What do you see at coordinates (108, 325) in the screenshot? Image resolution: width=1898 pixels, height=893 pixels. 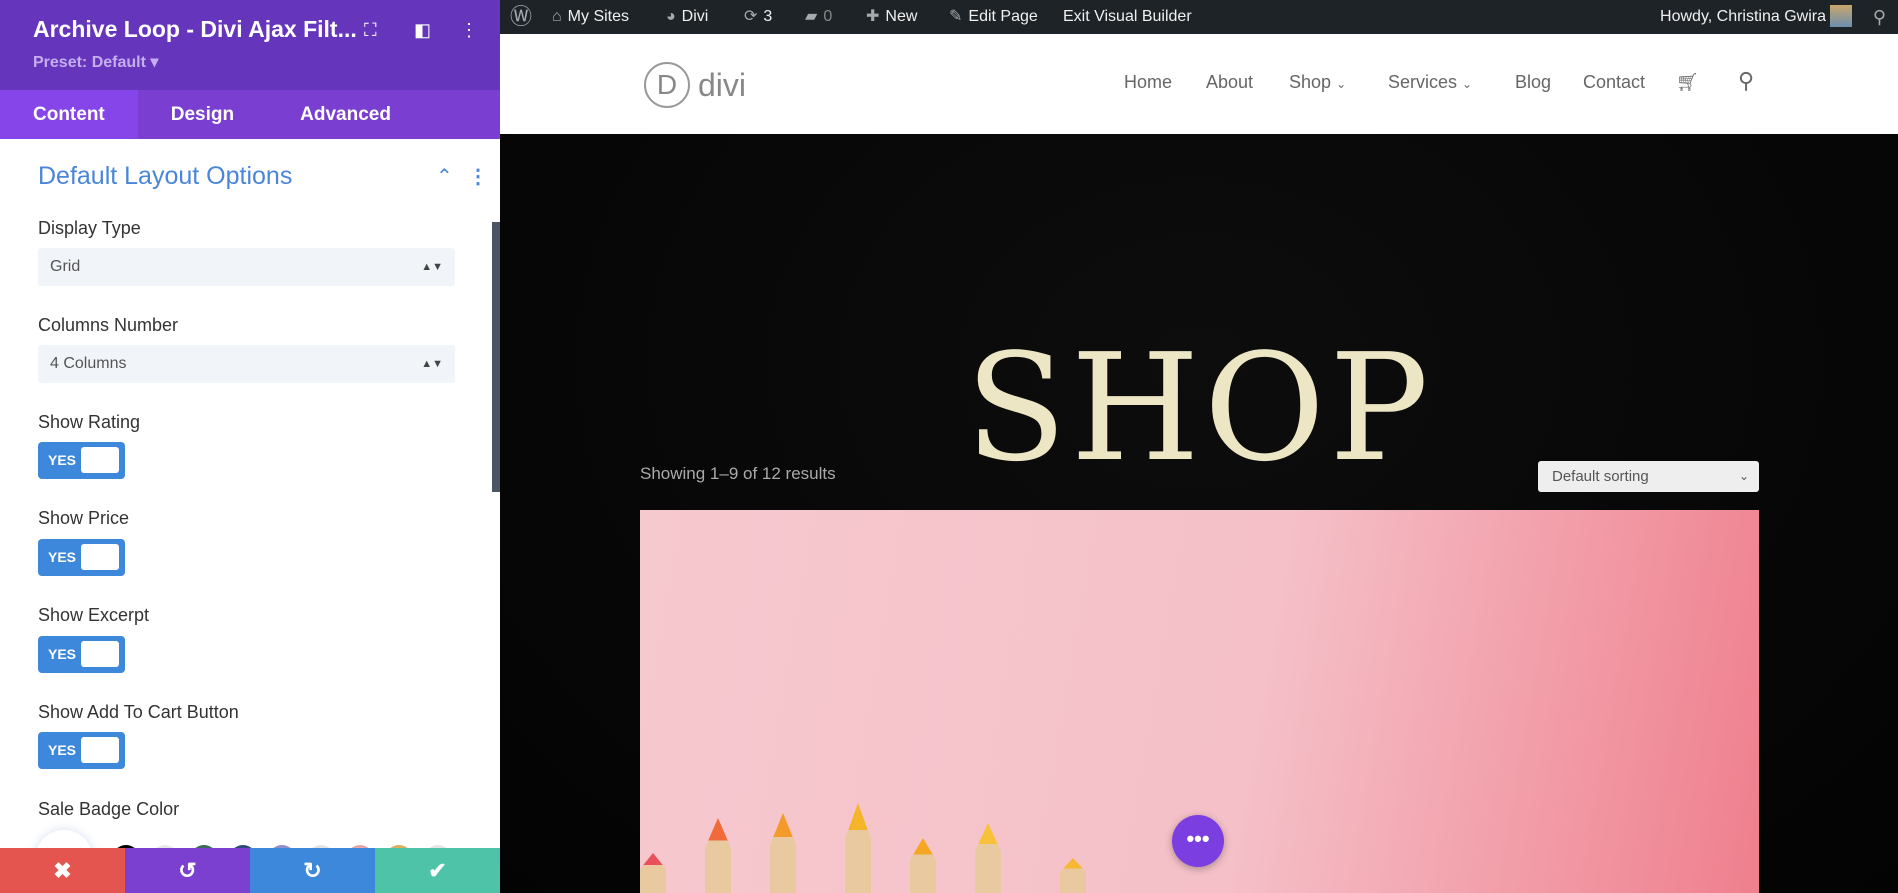 I see `columns-number-label: Columns Number` at bounding box center [108, 325].